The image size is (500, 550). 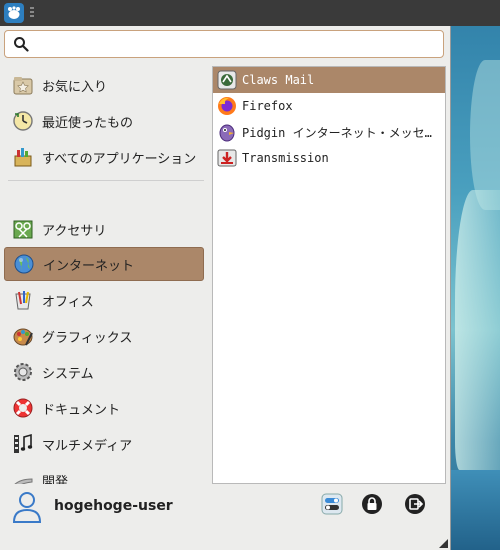 What do you see at coordinates (88, 123) in the screenshot?
I see `category-label: 最近使ったもの` at bounding box center [88, 123].